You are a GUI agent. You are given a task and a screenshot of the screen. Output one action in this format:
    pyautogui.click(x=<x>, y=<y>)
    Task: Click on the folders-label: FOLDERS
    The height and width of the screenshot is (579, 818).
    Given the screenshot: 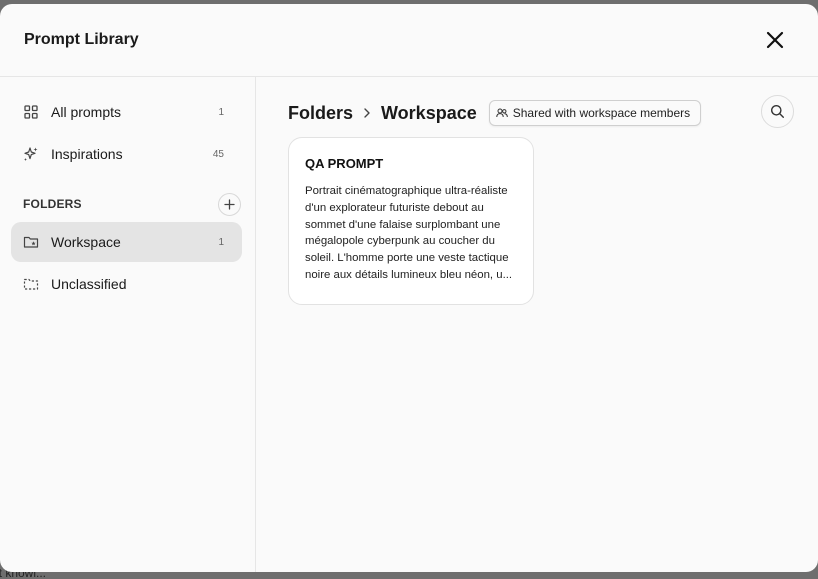 What is the action you would take?
    pyautogui.click(x=52, y=204)
    